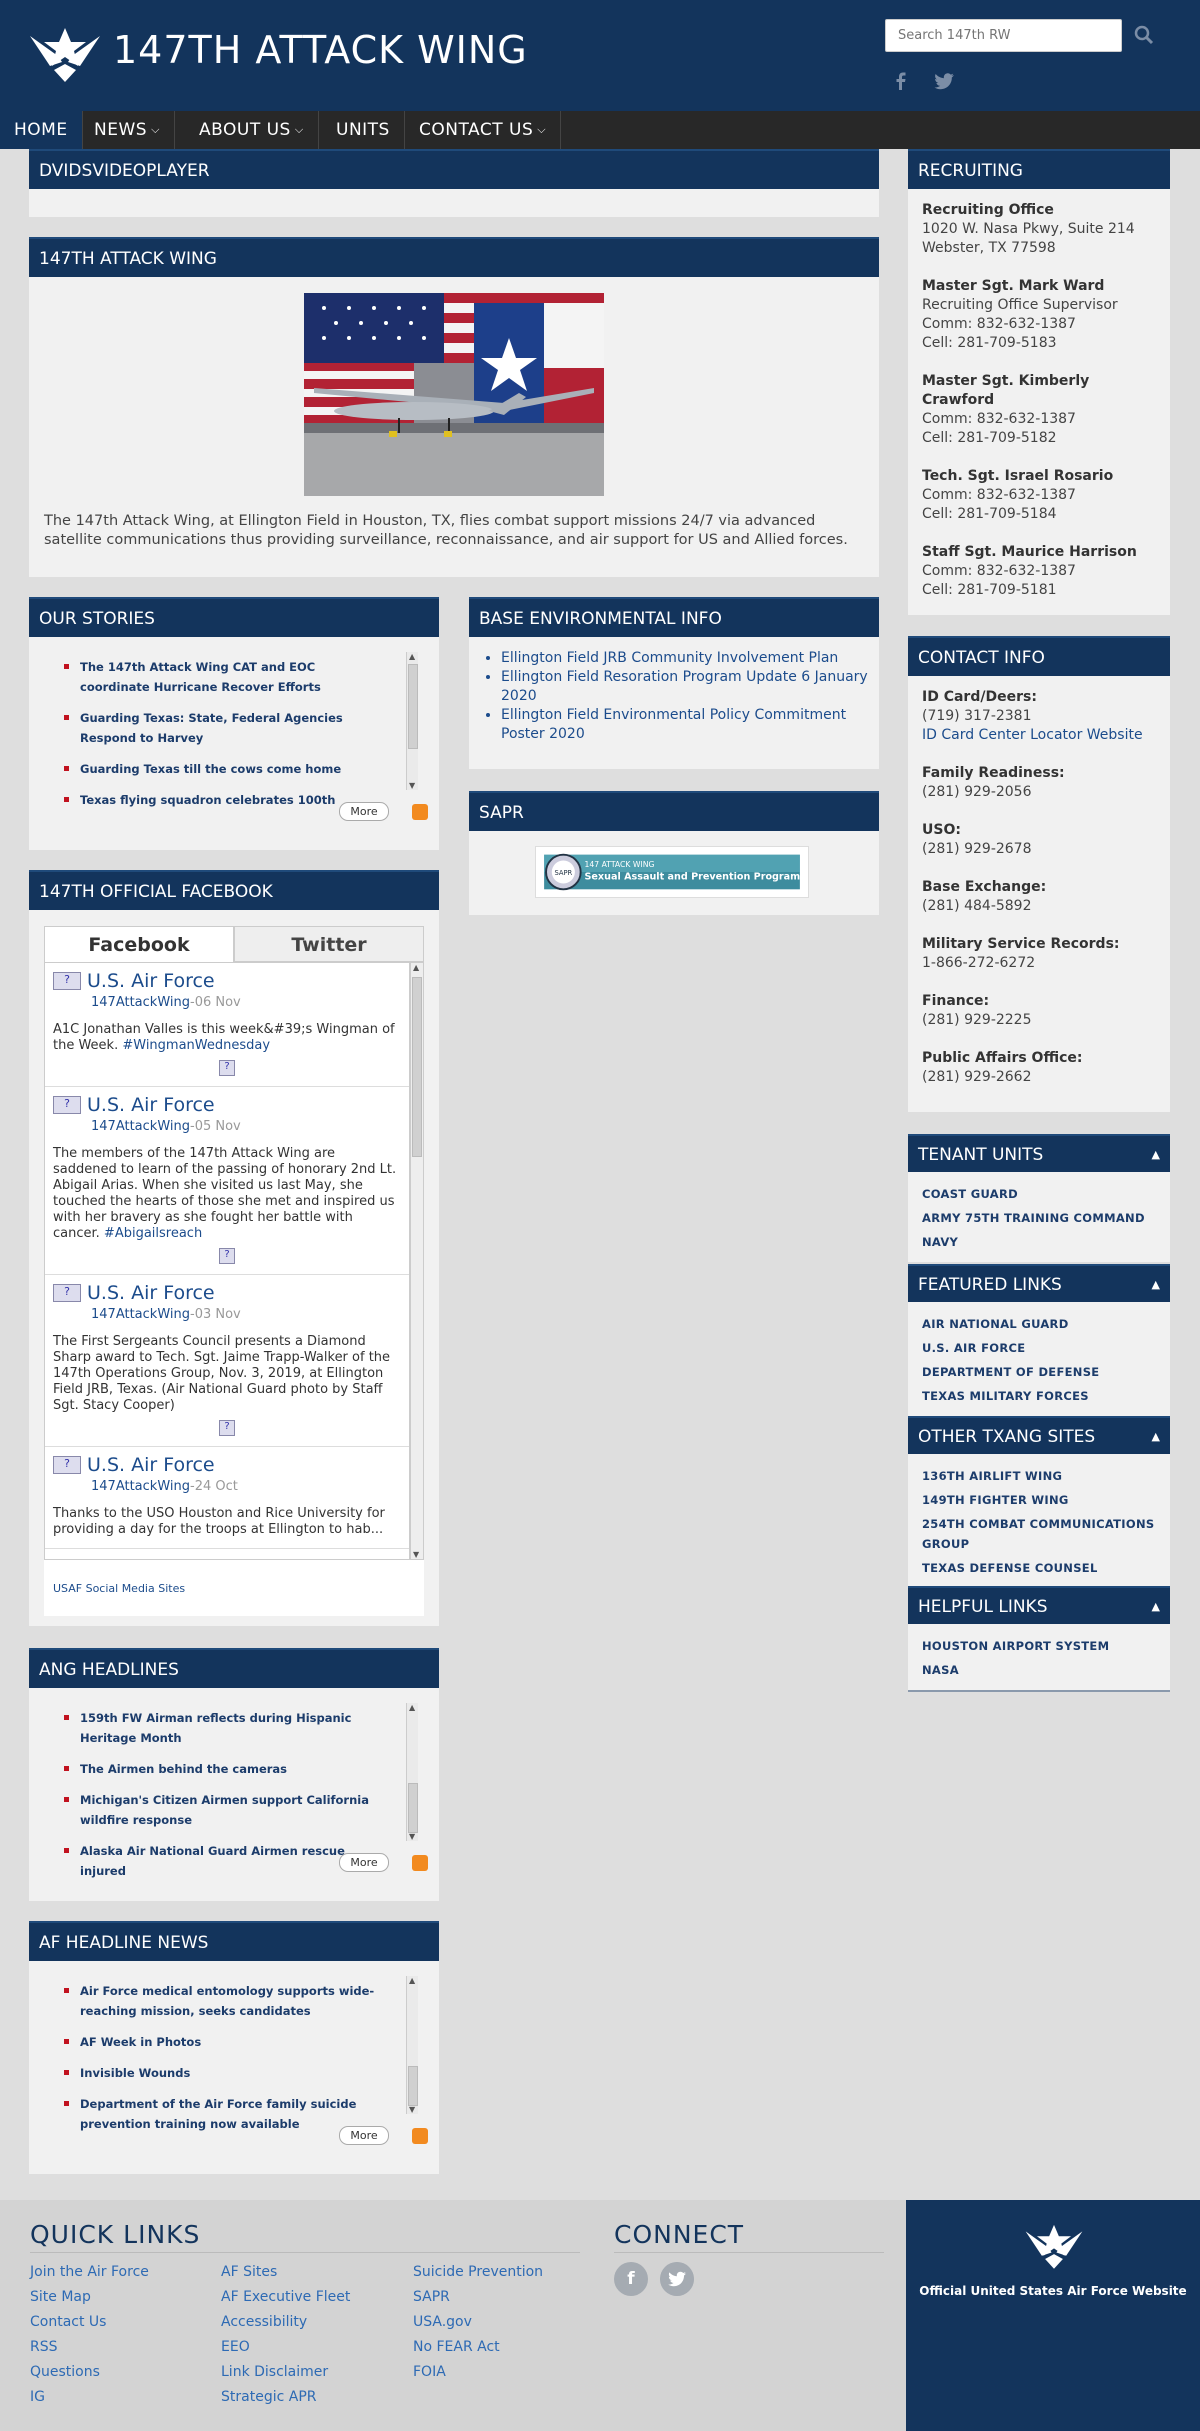  Describe the element at coordinates (631, 2279) in the screenshot. I see `facebook-icon: f` at that location.